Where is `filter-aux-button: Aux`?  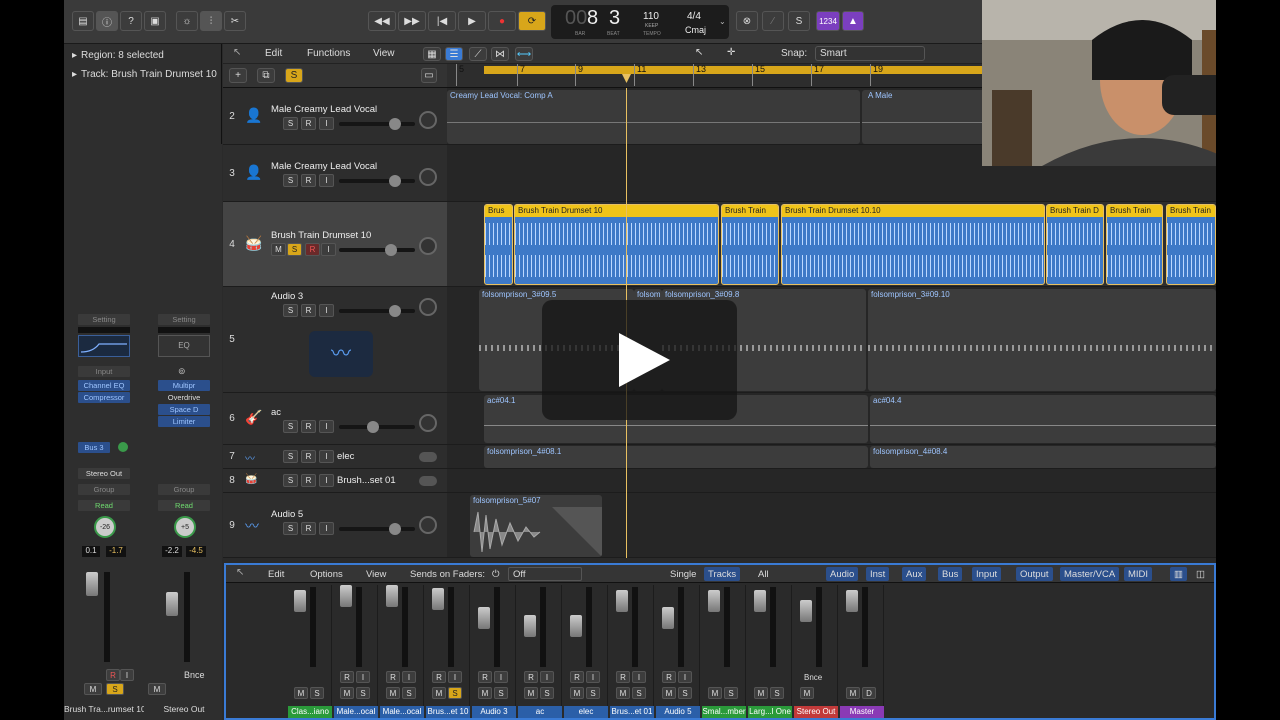
filter-aux-button: Aux is located at coordinates (914, 574).